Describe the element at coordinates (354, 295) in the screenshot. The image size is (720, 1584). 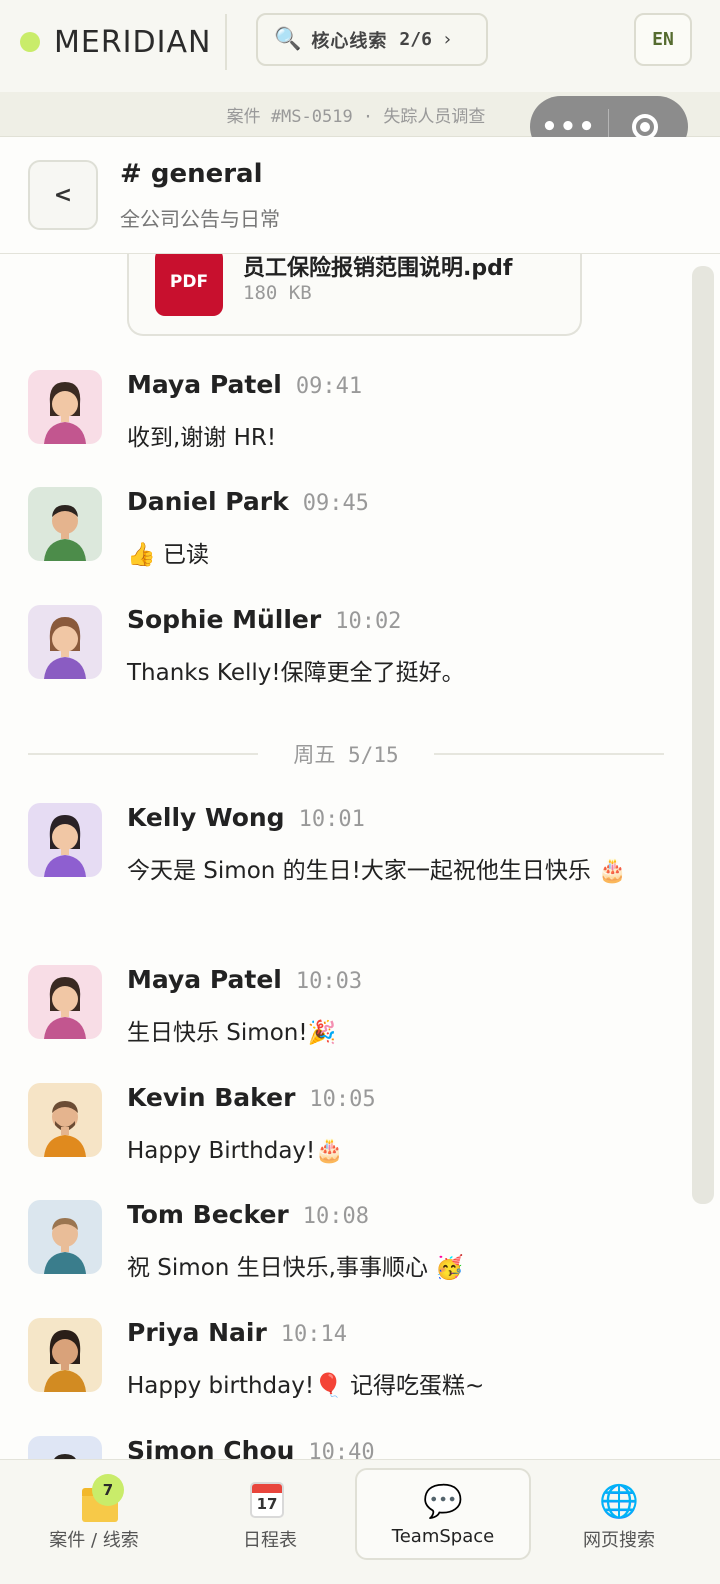
I see `file-attachment: PDF 员工保险报销范围说明.pdf 180 KB` at that location.